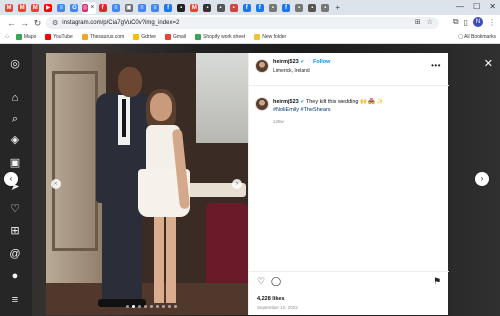 Image resolution: width=500 pixels, height=316 pixels. What do you see at coordinates (288, 62) in the screenshot?
I see `author-username: heirmj523 ✔` at bounding box center [288, 62].